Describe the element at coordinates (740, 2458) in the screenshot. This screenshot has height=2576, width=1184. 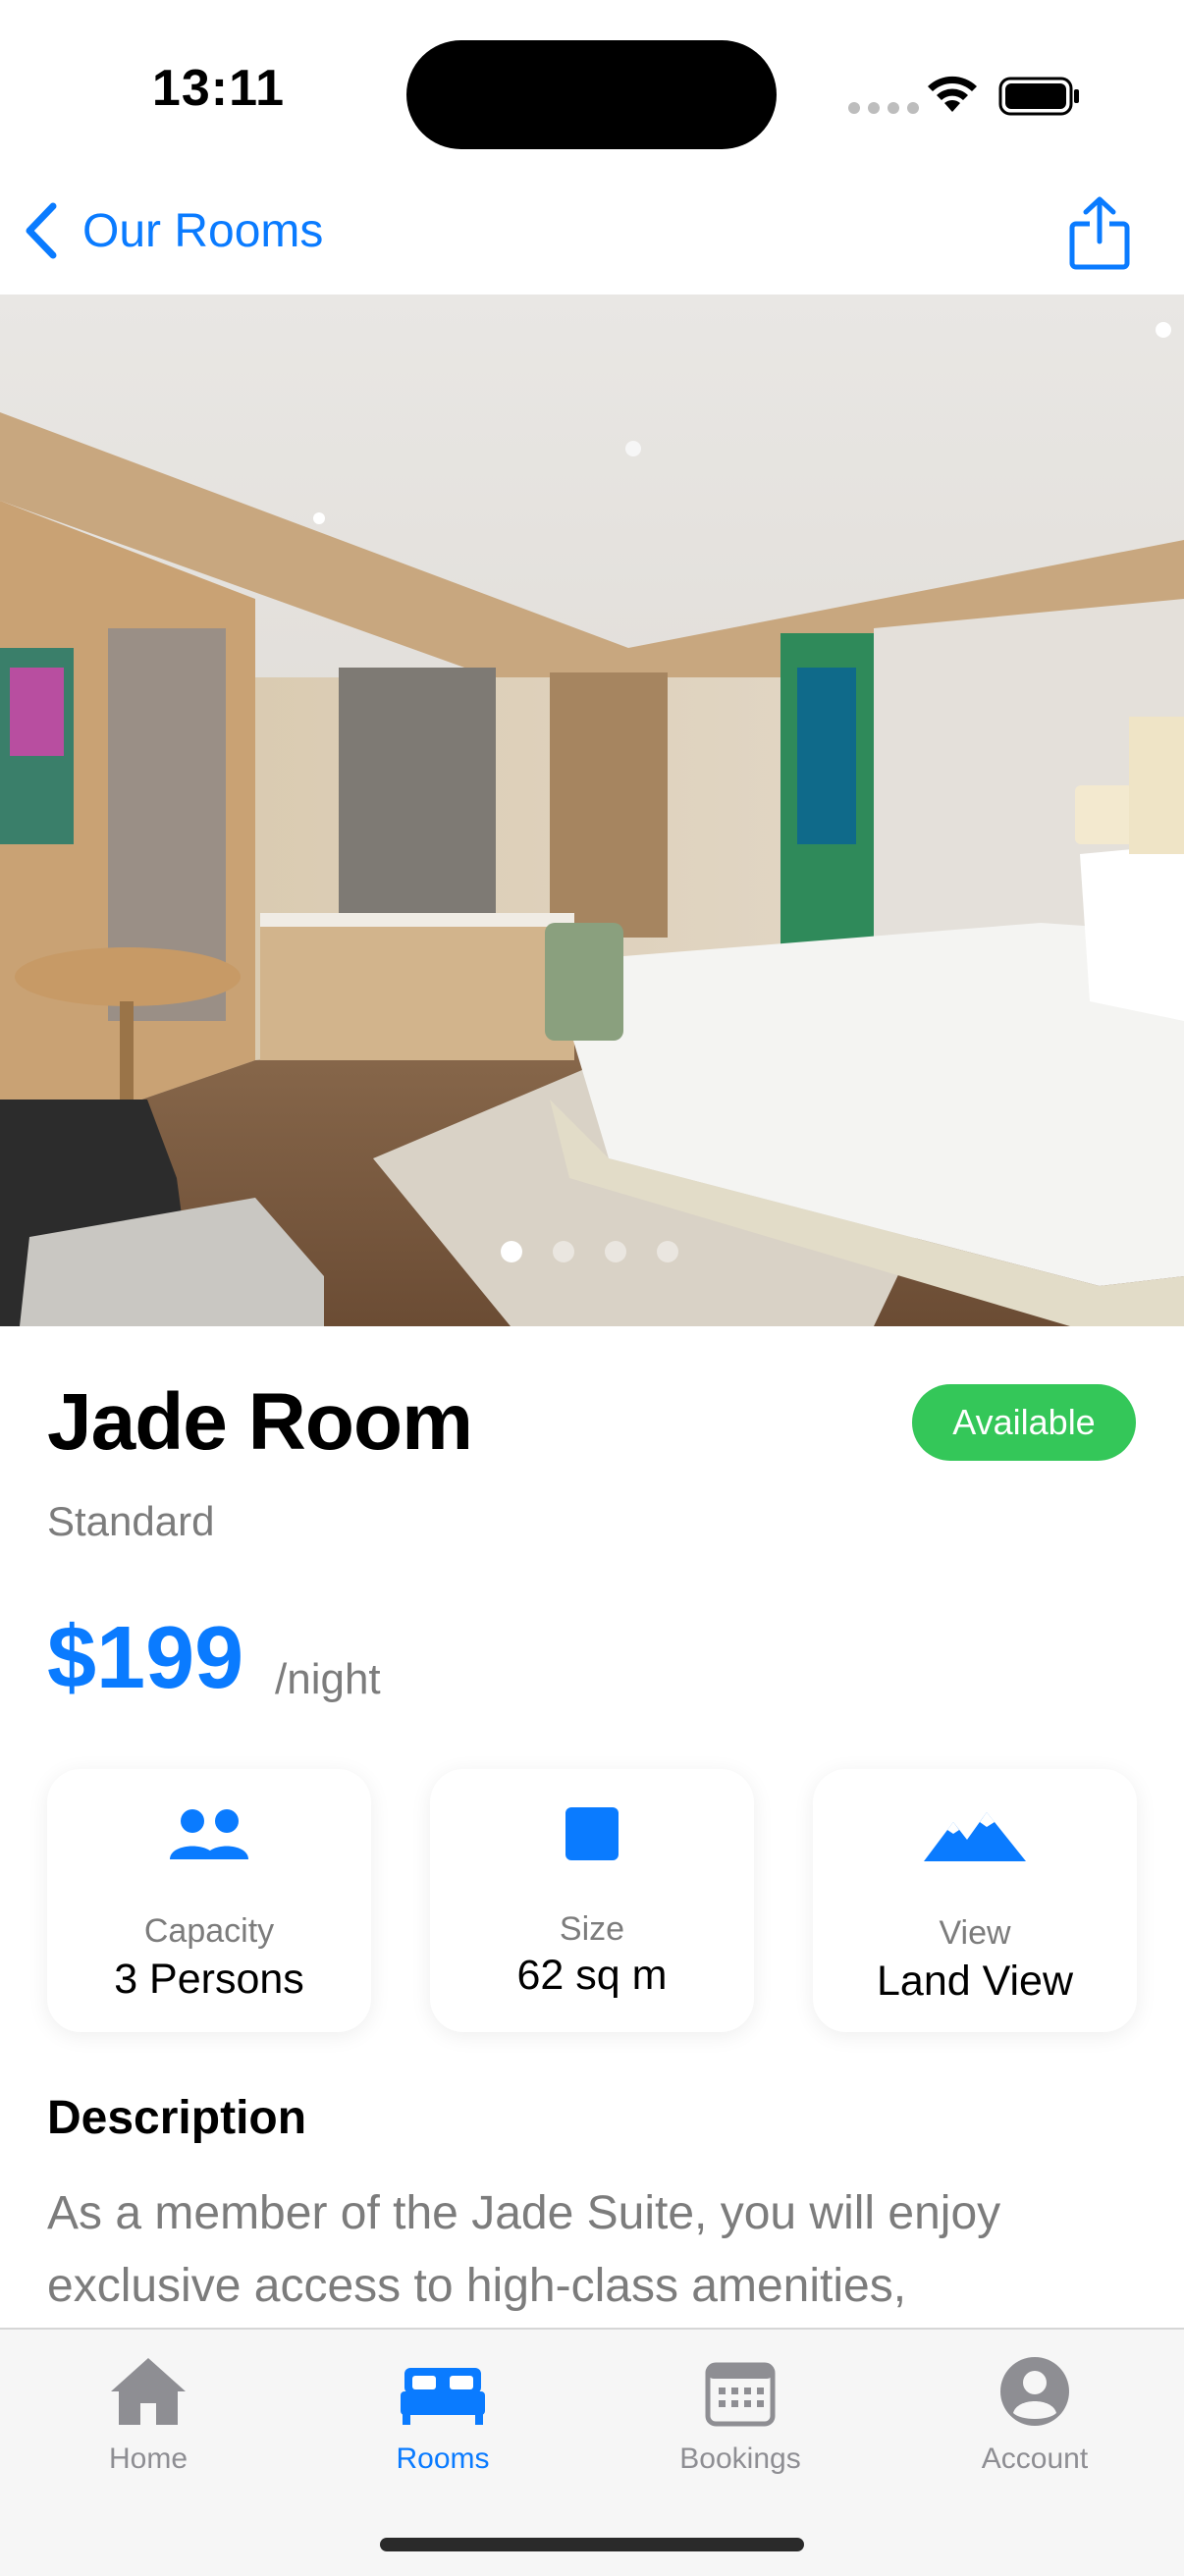
I see `tab-bookings-label: Bookings` at that location.